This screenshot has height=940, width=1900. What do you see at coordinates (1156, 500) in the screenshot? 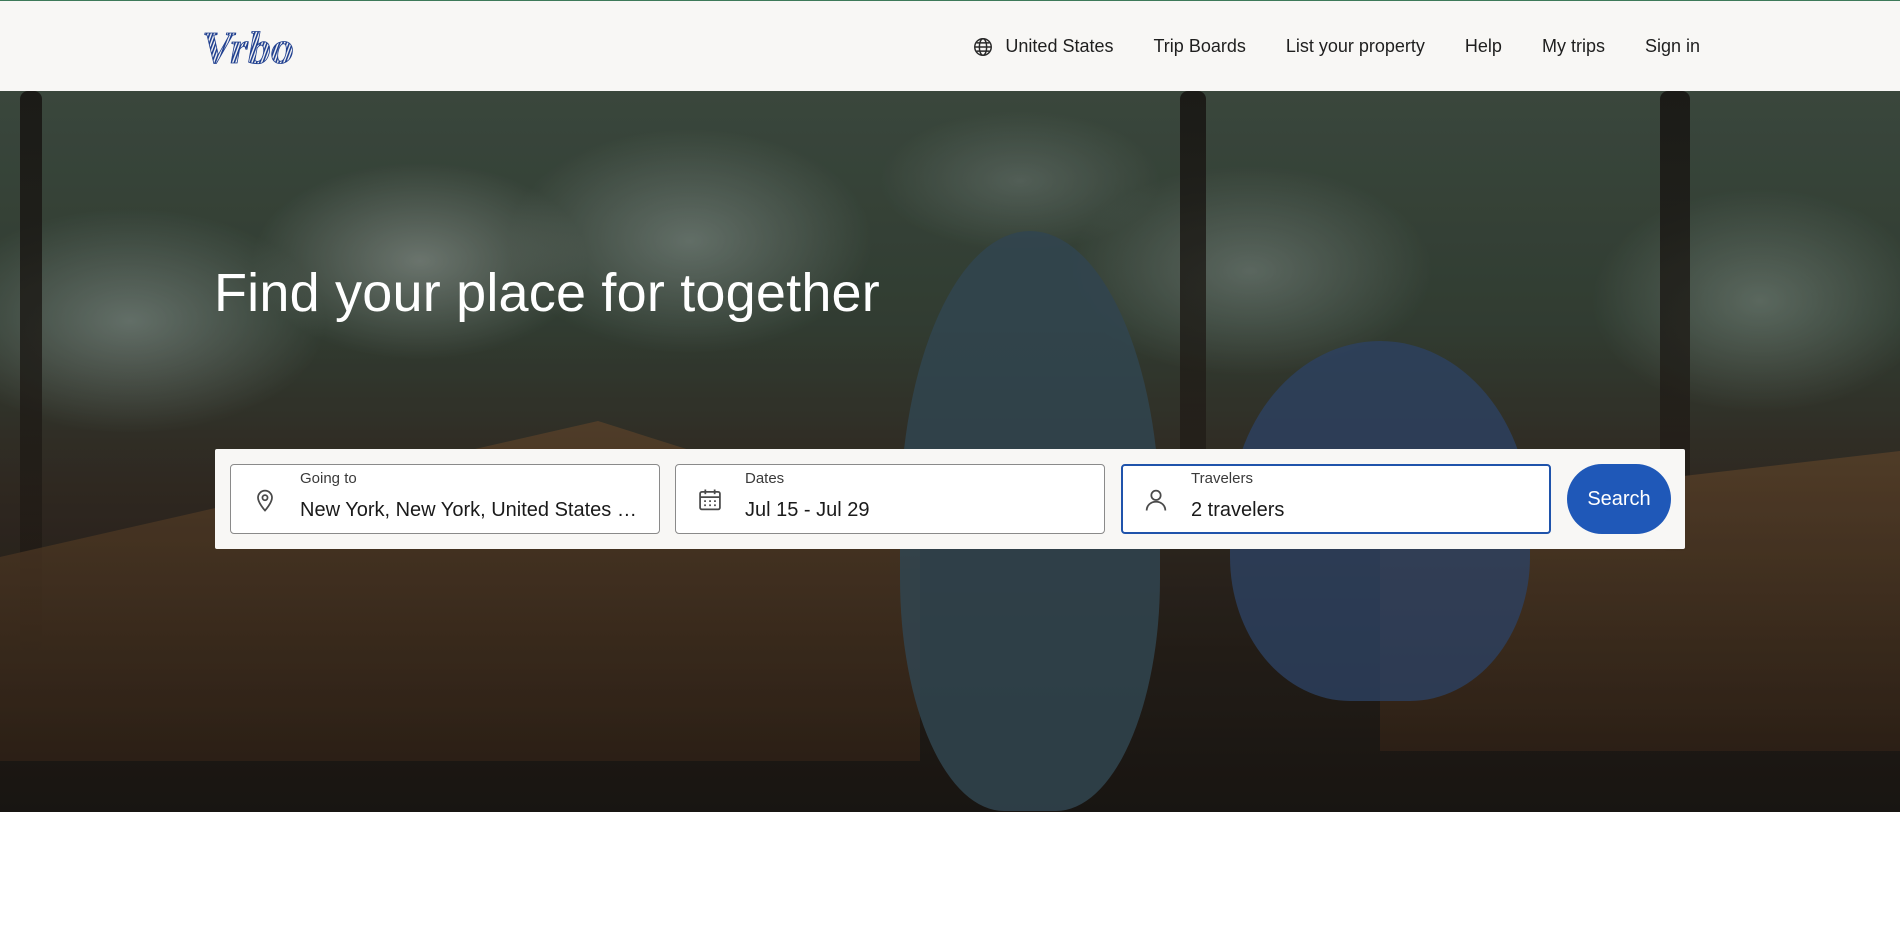
I see `person-icon` at bounding box center [1156, 500].